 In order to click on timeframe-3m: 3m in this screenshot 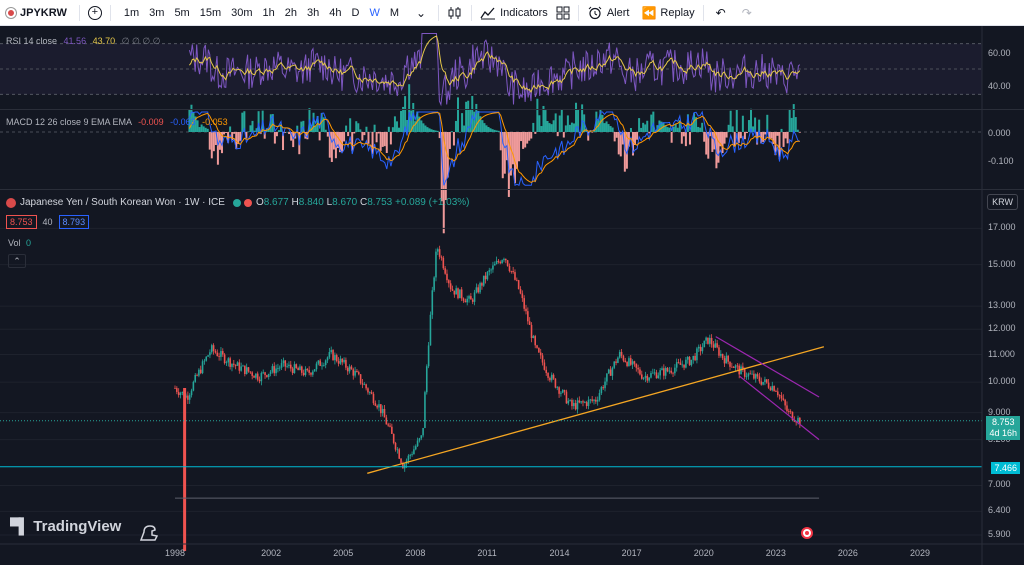, I will do `click(156, 13)`.